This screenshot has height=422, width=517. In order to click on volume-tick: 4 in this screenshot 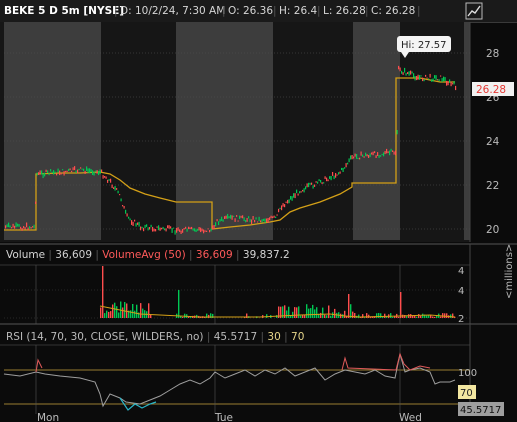, I will do `click(461, 291)`.